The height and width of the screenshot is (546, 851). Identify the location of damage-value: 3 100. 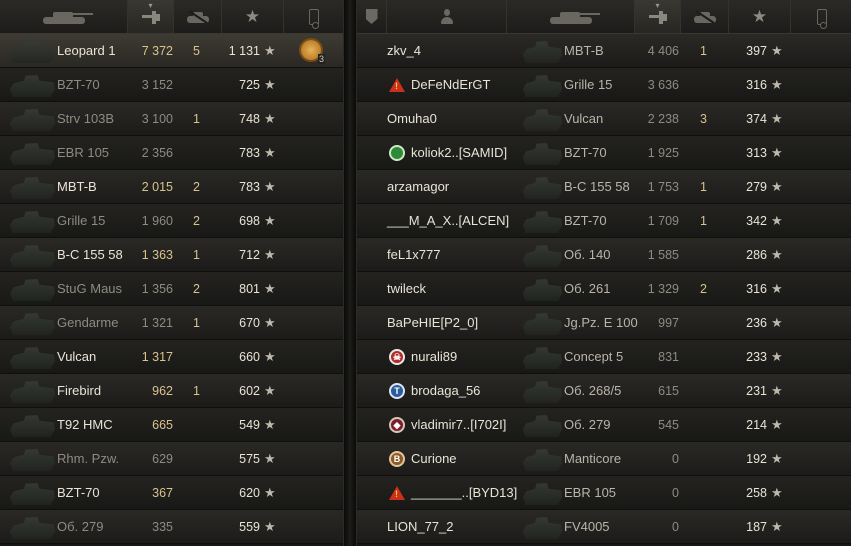
(157, 119).